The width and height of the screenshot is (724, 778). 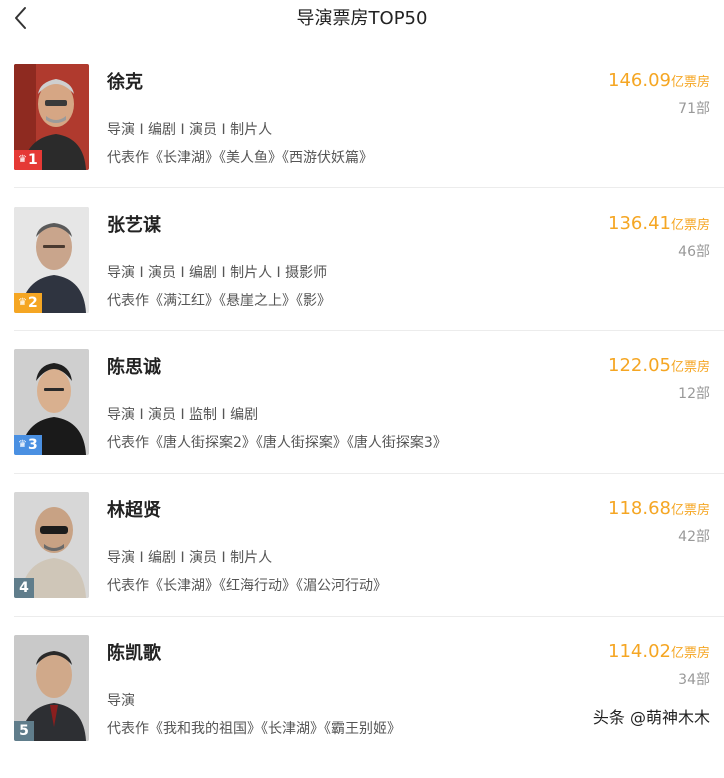 What do you see at coordinates (51, 545) in the screenshot?
I see `director-photo: 4` at bounding box center [51, 545].